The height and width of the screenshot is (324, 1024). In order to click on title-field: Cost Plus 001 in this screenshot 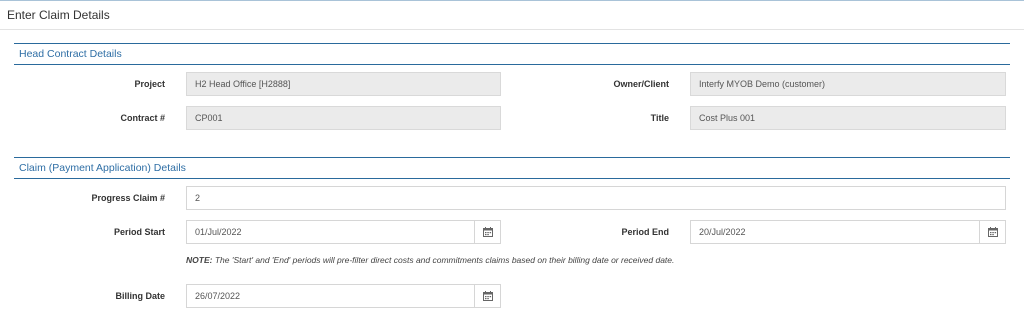, I will do `click(848, 118)`.